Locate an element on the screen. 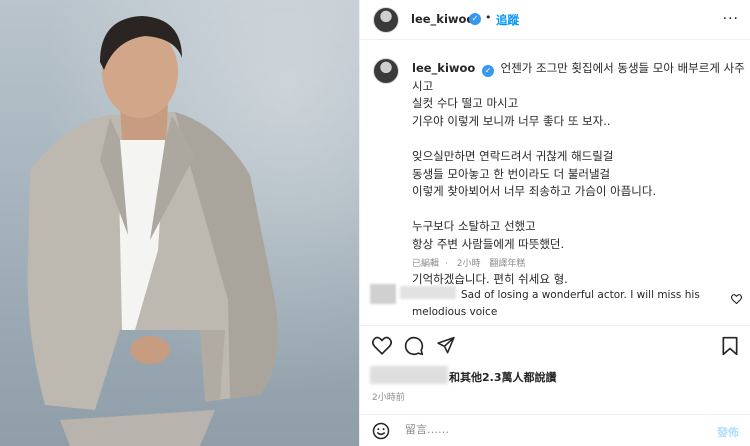 Image resolution: width=750 pixels, height=446 pixels. caption-line: 동생들 모아놓고 한 번이라도 더 불러낼걸 is located at coordinates (511, 173).